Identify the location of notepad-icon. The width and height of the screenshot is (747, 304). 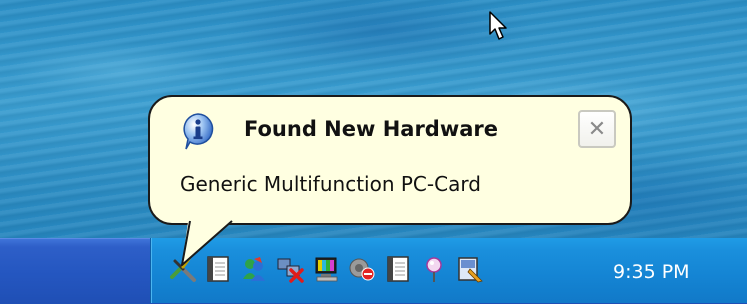
(398, 269).